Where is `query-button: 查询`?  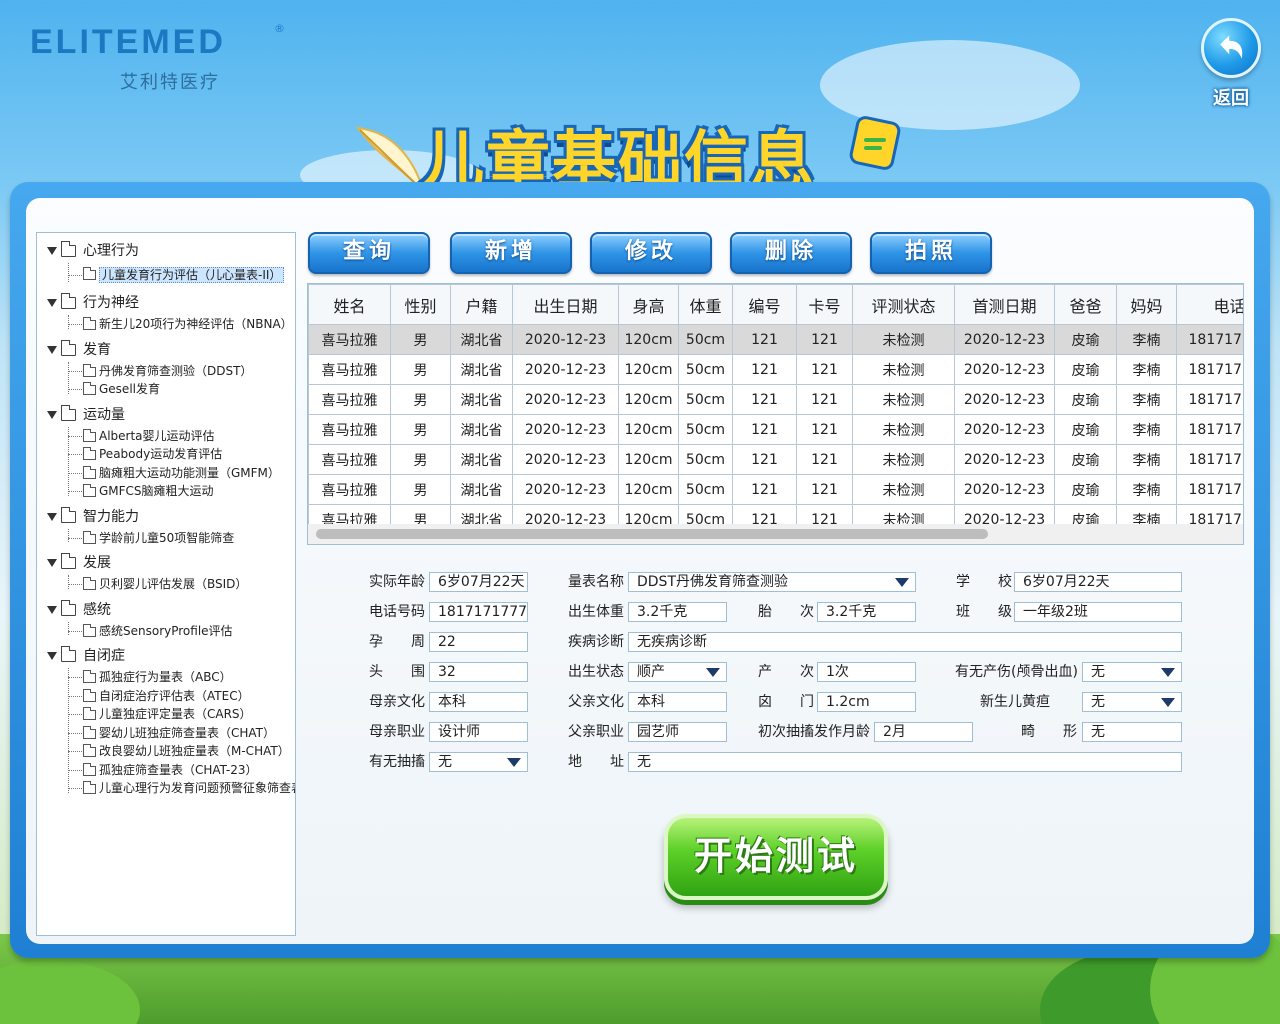
query-button: 查询 is located at coordinates (369, 253).